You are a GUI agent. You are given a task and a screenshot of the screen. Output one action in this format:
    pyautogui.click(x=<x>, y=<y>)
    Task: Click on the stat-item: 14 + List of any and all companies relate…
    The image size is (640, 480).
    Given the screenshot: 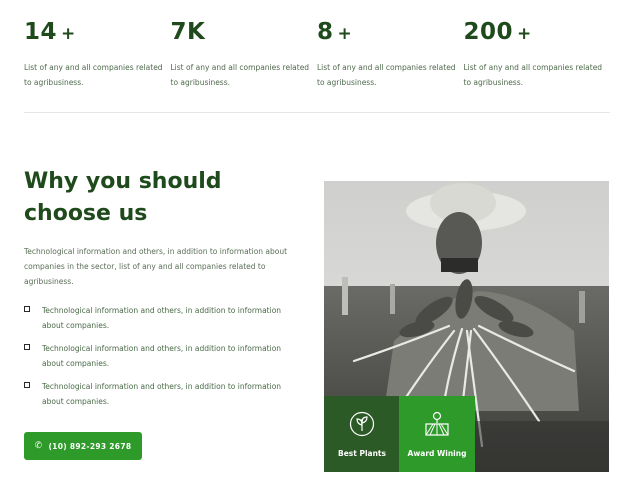 What is the action you would take?
    pyautogui.click(x=97, y=54)
    